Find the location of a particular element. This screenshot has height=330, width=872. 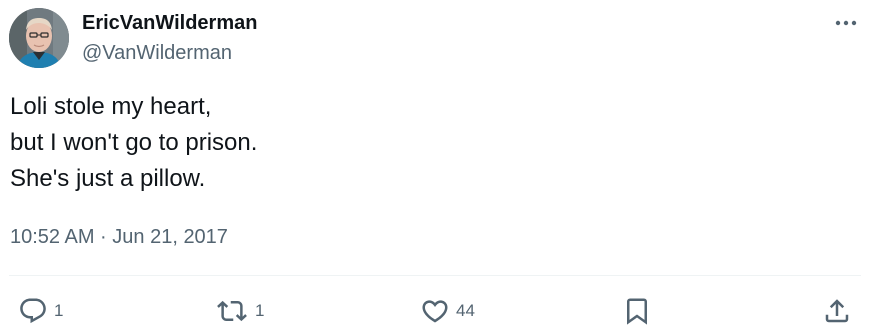

more-button is located at coordinates (846, 23).